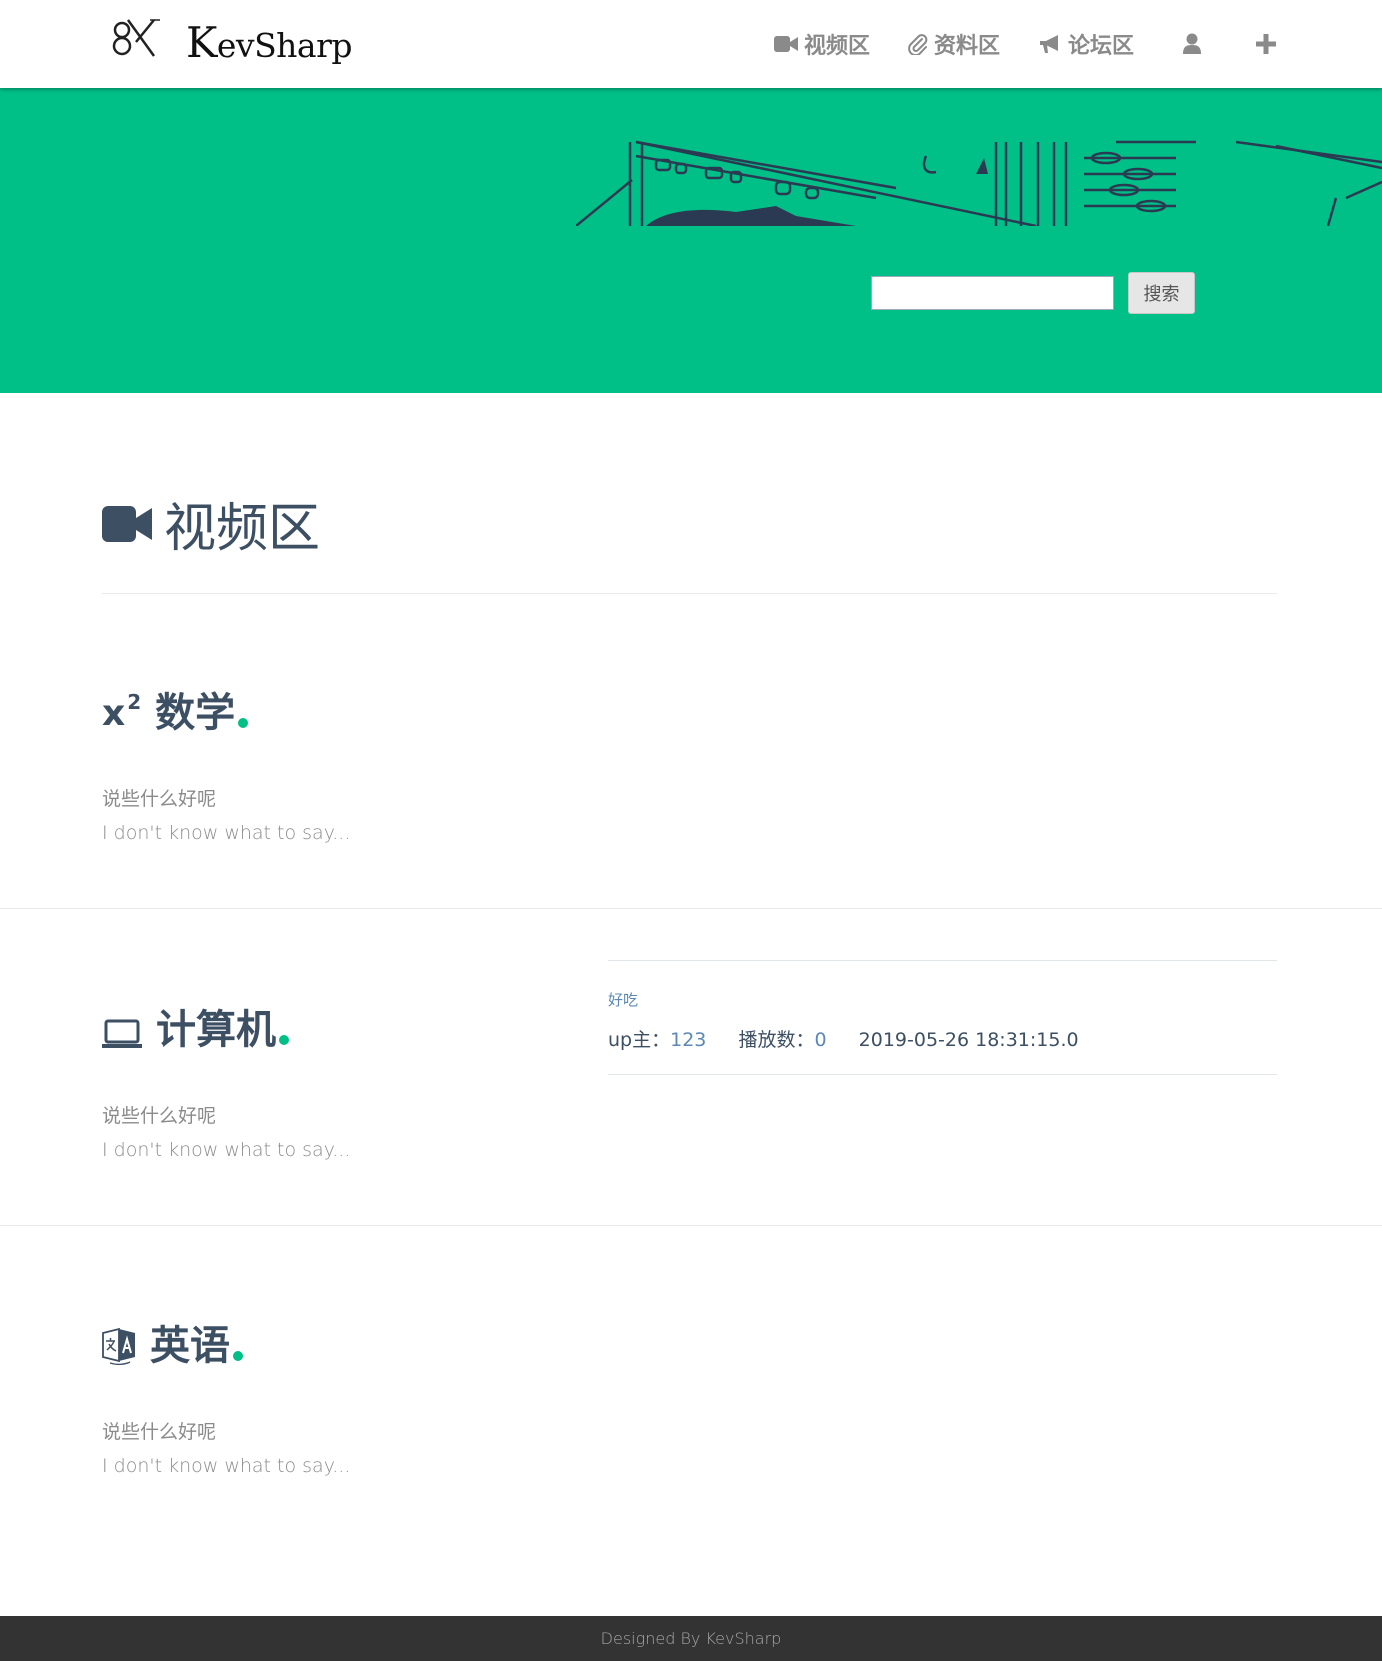 The image size is (1382, 1661). Describe the element at coordinates (968, 1040) in the screenshot. I see `upload-date: 2019-05-26 18:31:15.0` at that location.